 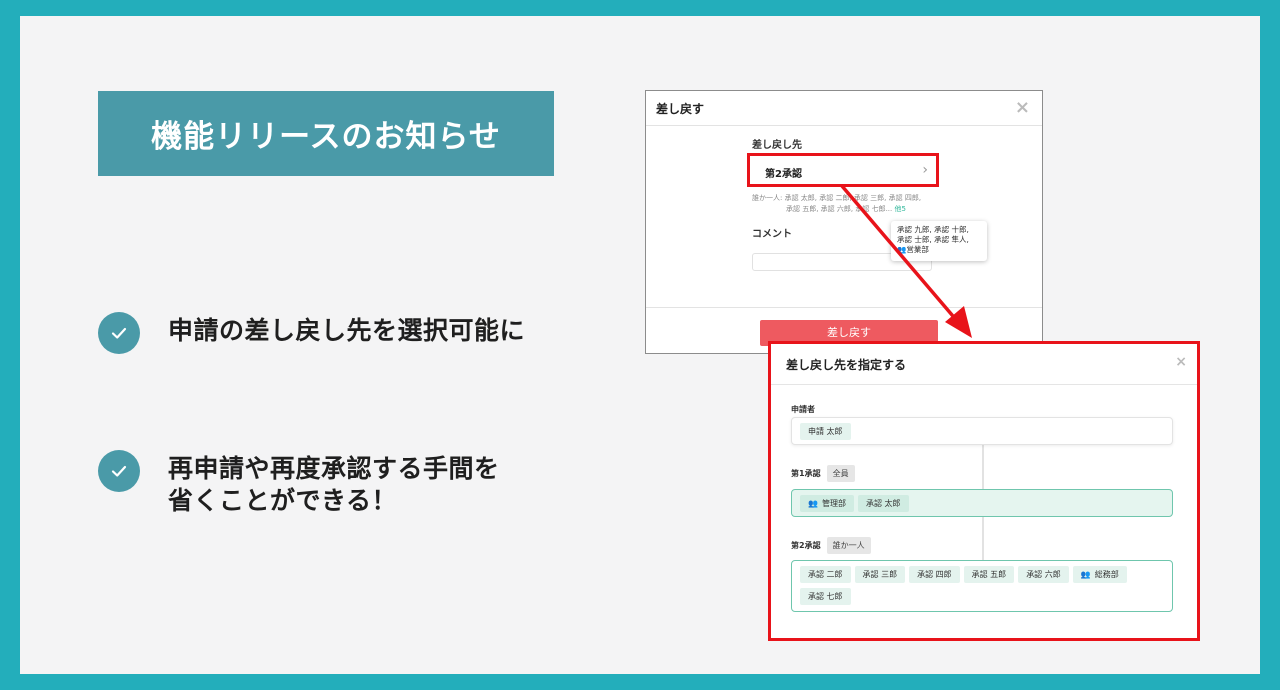 What do you see at coordinates (840, 473) in the screenshot?
I see `status-badge: 全員` at bounding box center [840, 473].